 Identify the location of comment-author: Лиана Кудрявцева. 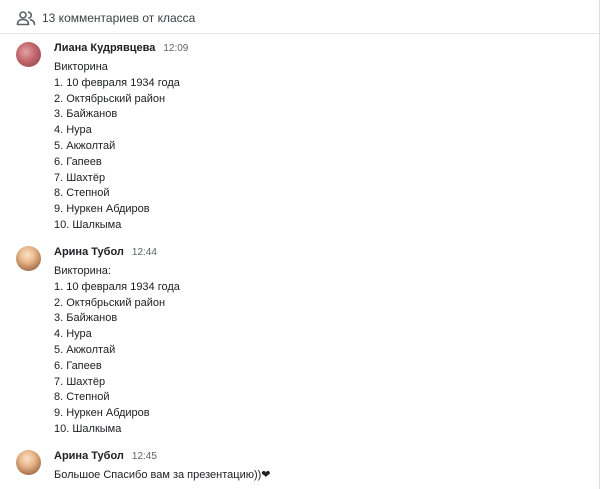
(104, 48).